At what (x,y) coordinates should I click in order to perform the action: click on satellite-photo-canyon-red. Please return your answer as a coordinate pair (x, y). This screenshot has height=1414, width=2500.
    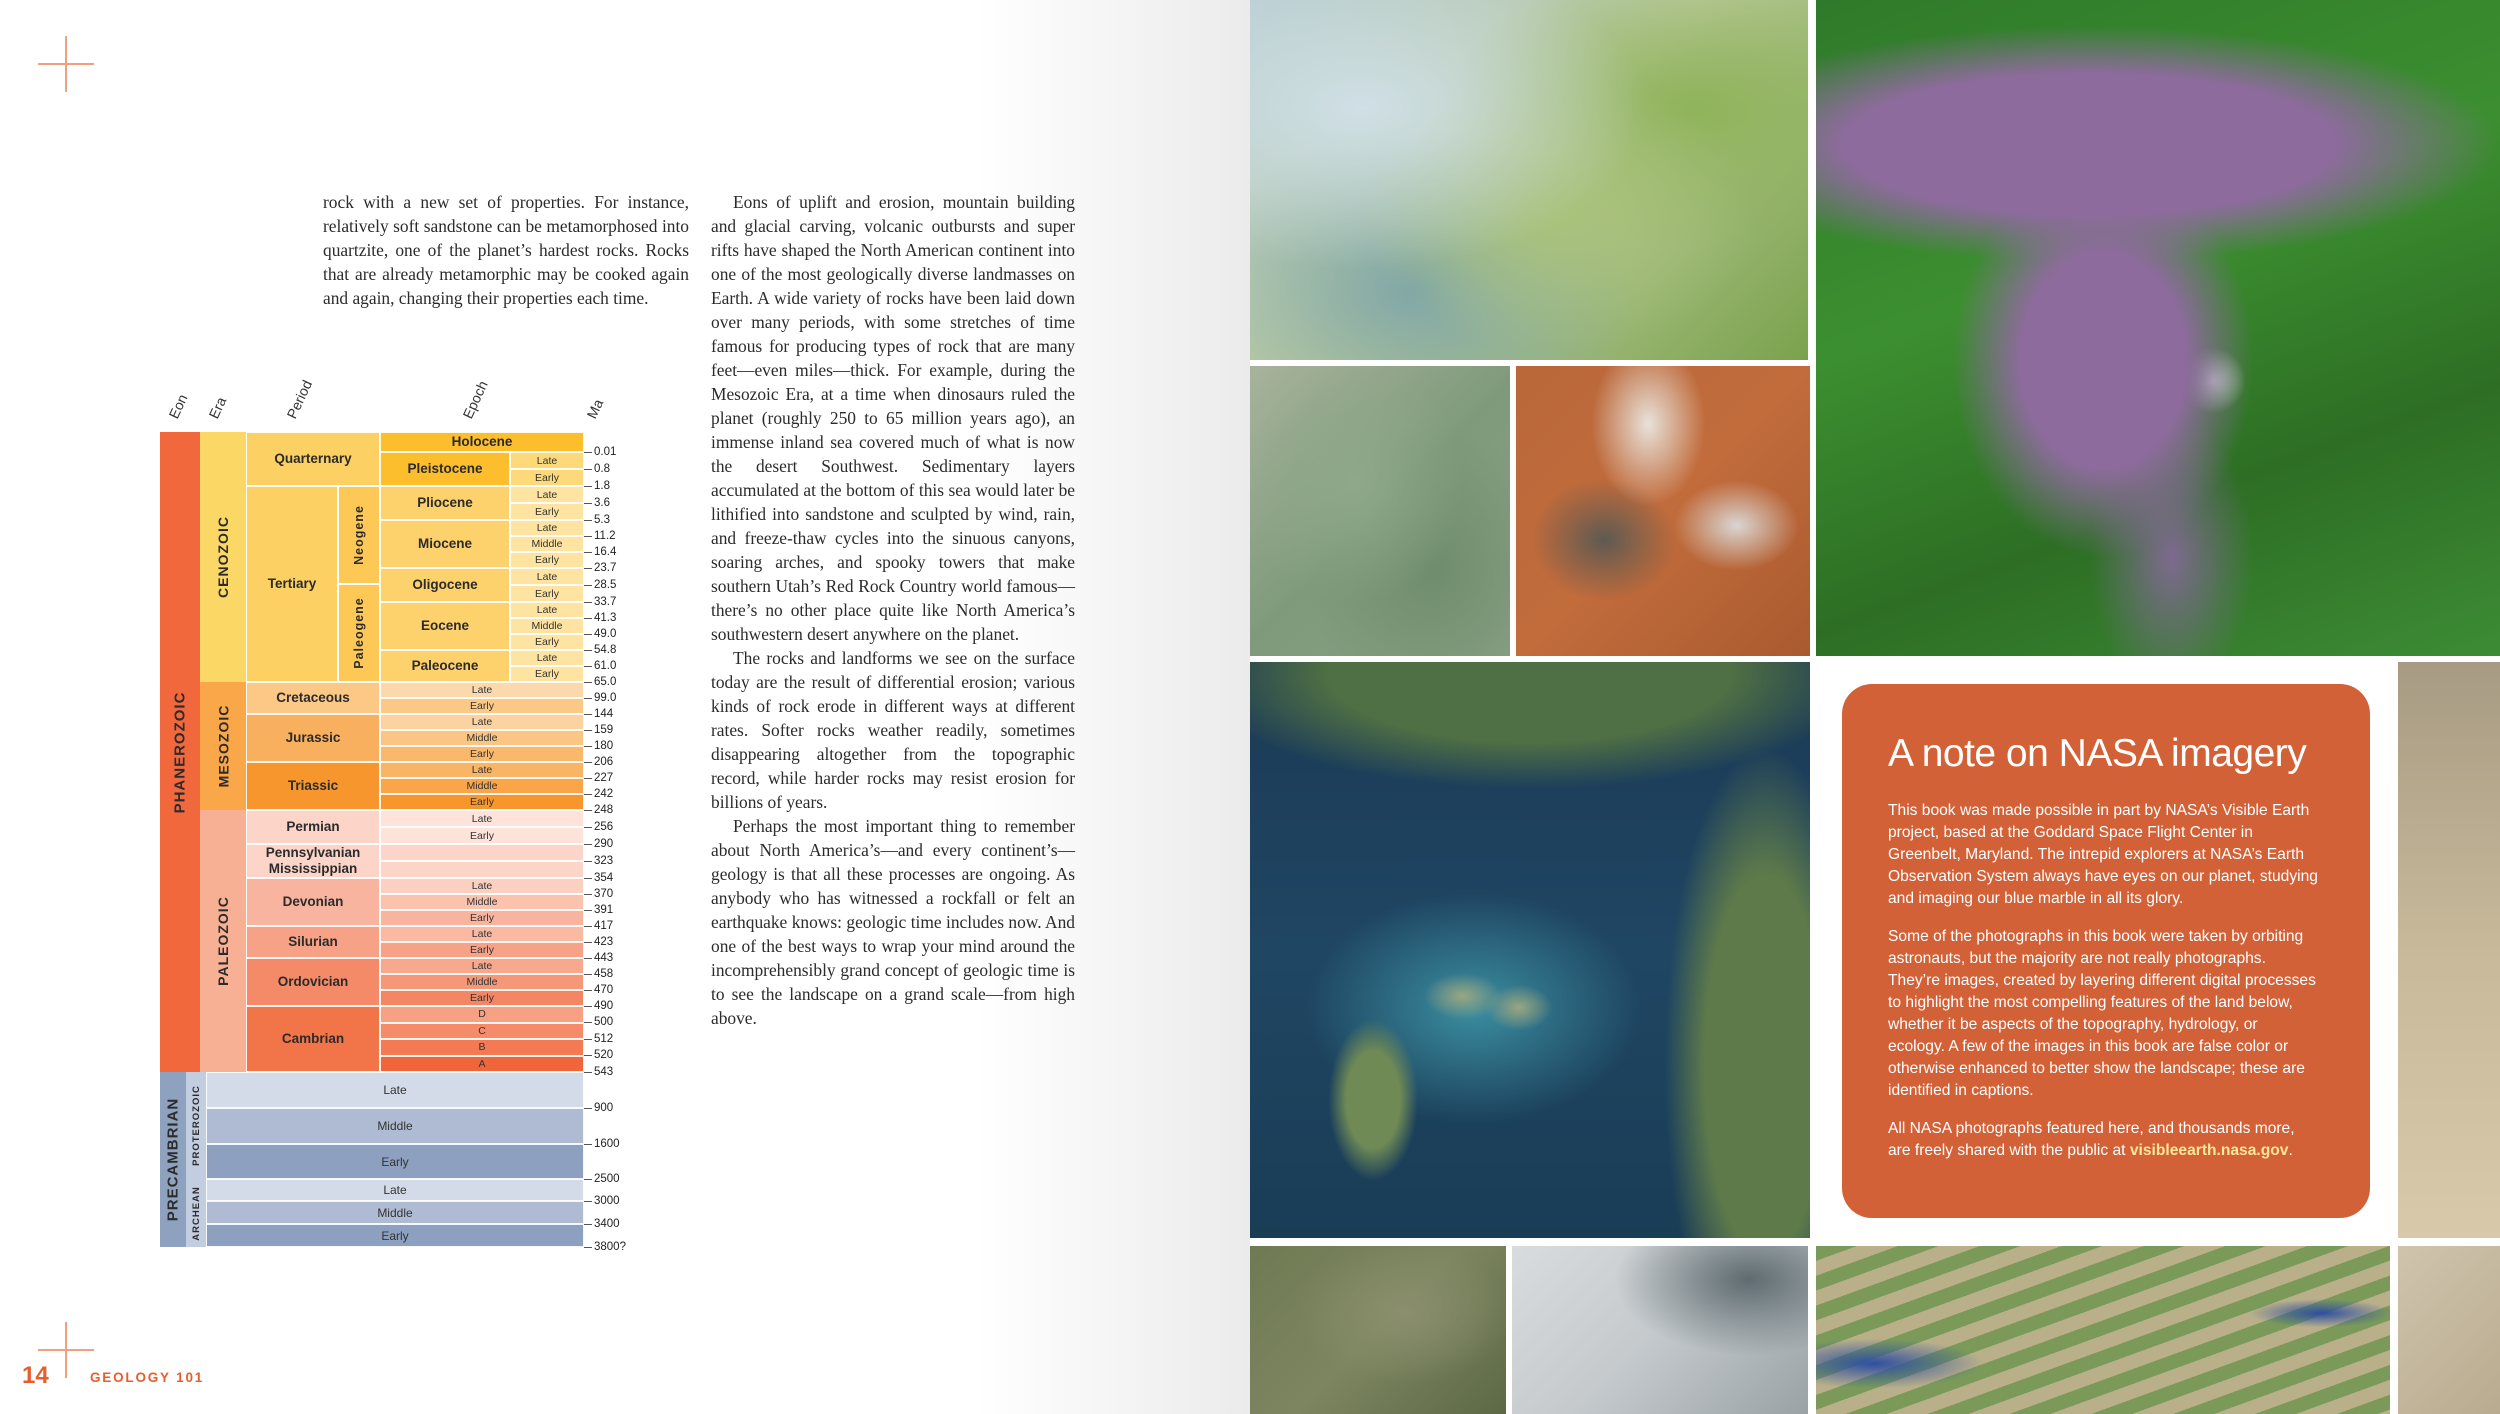
    Looking at the image, I should click on (1663, 511).